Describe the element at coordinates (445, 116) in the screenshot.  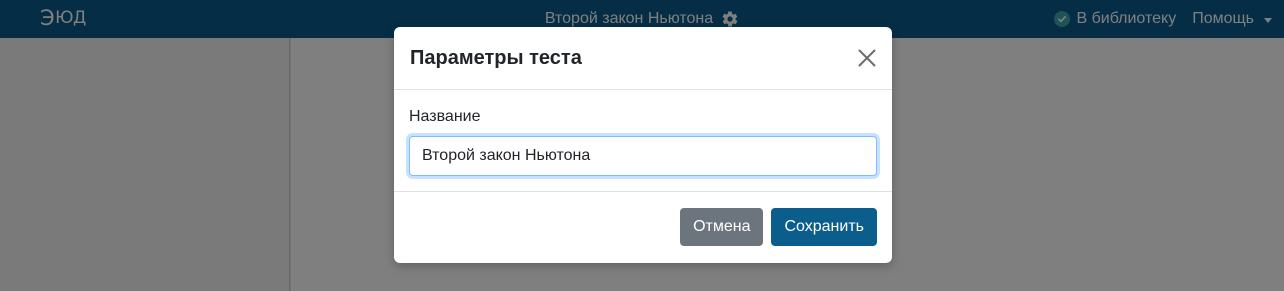
I see `name-field-label: Название` at that location.